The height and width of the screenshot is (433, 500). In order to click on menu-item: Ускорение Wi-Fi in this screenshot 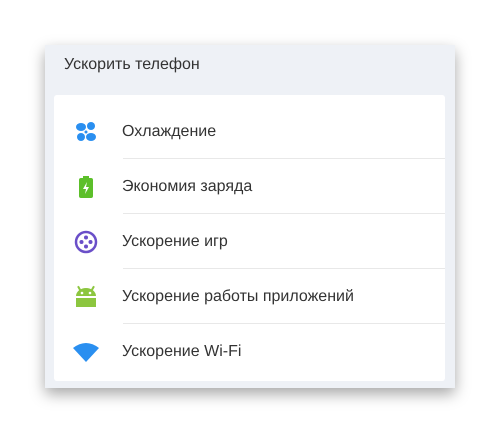, I will do `click(182, 351)`.